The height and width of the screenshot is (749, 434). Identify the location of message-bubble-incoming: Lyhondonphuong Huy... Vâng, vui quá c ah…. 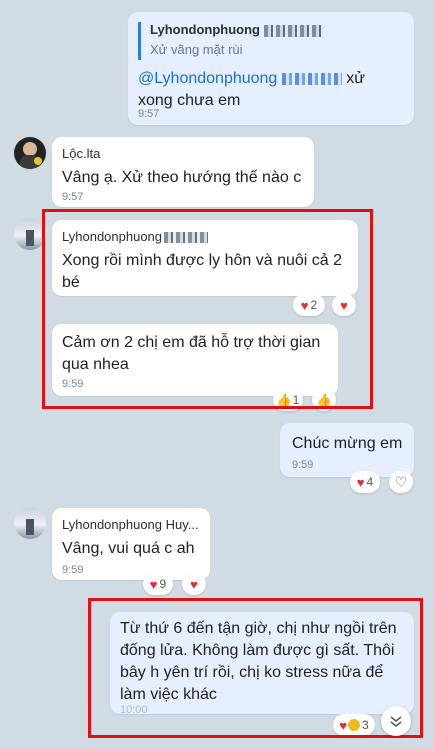
(131, 544).